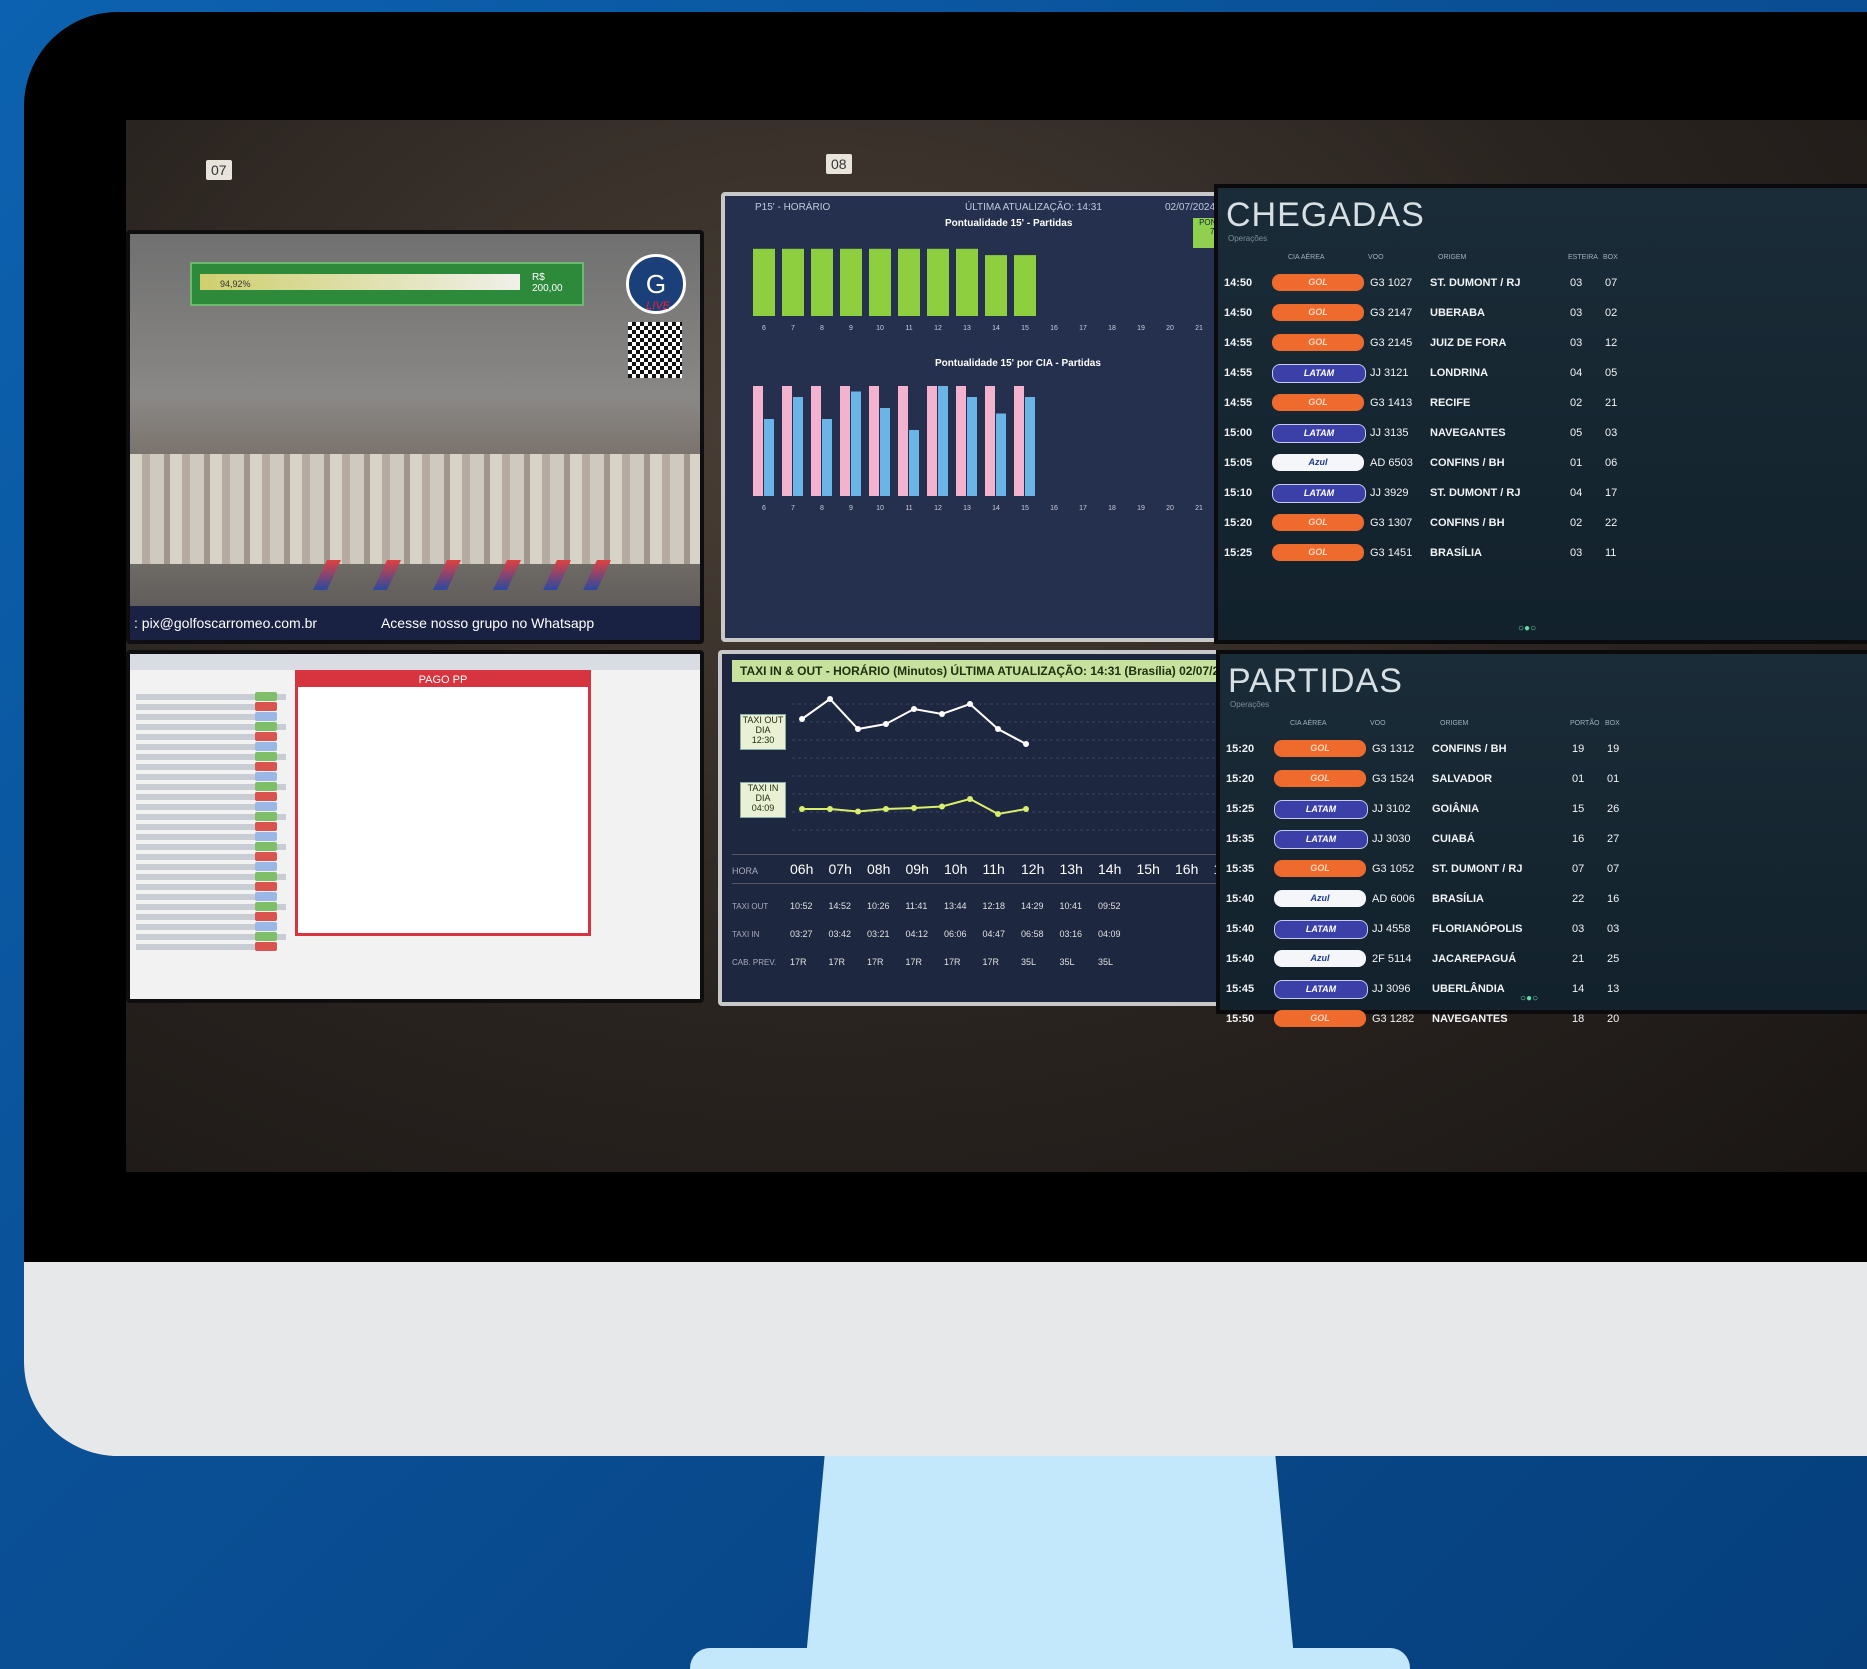 This screenshot has height=1669, width=1867. What do you see at coordinates (851, 508) in the screenshot?
I see `x-tick-label: 9` at bounding box center [851, 508].